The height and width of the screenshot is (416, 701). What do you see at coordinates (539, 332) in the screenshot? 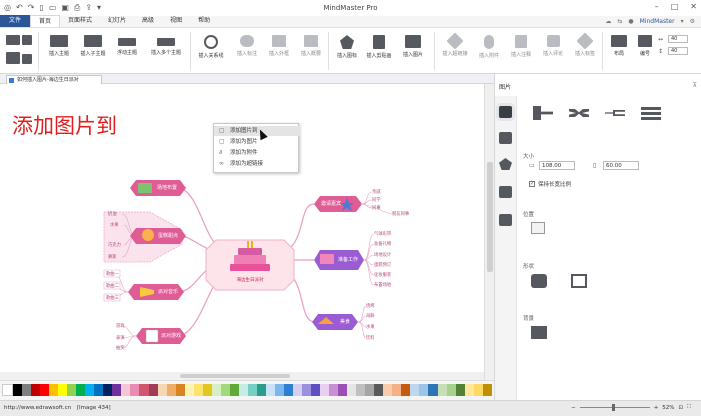
I see `background-picture-icon` at bounding box center [539, 332].